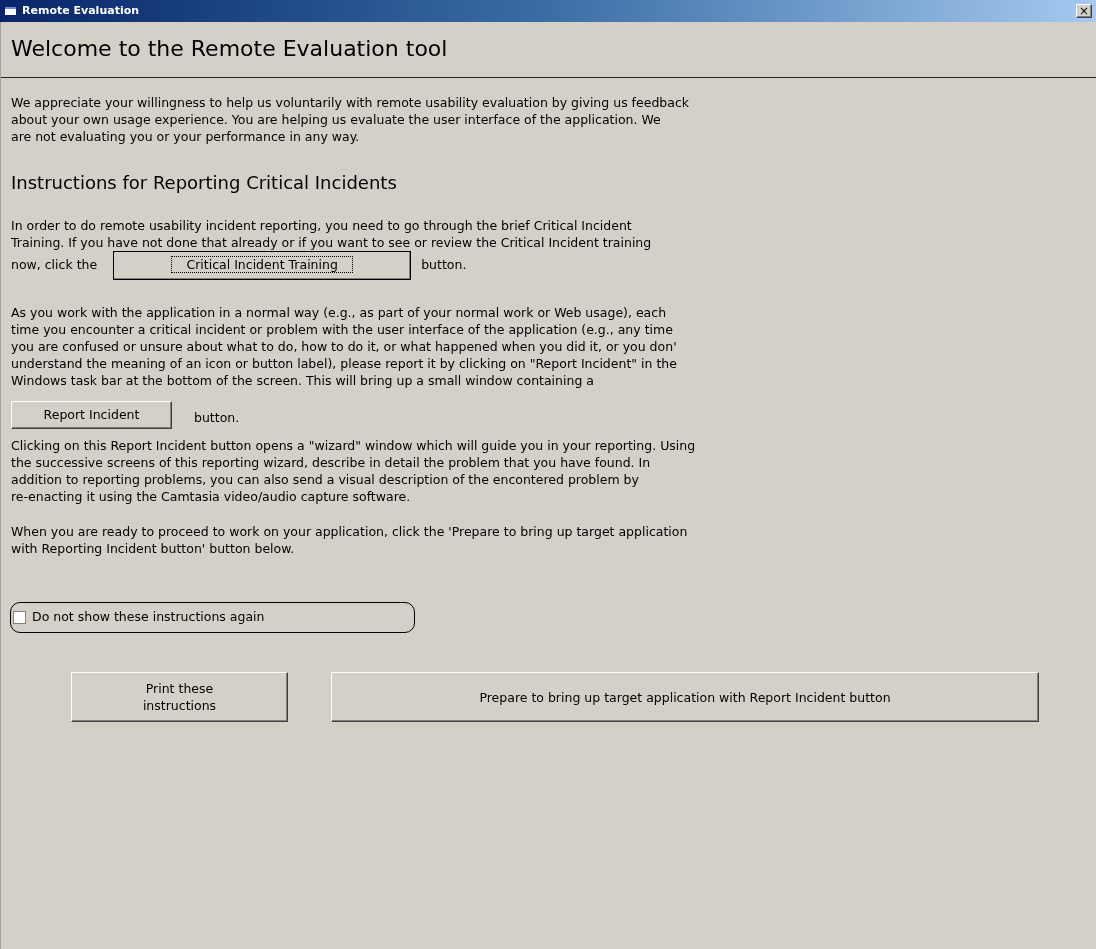  What do you see at coordinates (19, 617) in the screenshot?
I see `checkbox` at bounding box center [19, 617].